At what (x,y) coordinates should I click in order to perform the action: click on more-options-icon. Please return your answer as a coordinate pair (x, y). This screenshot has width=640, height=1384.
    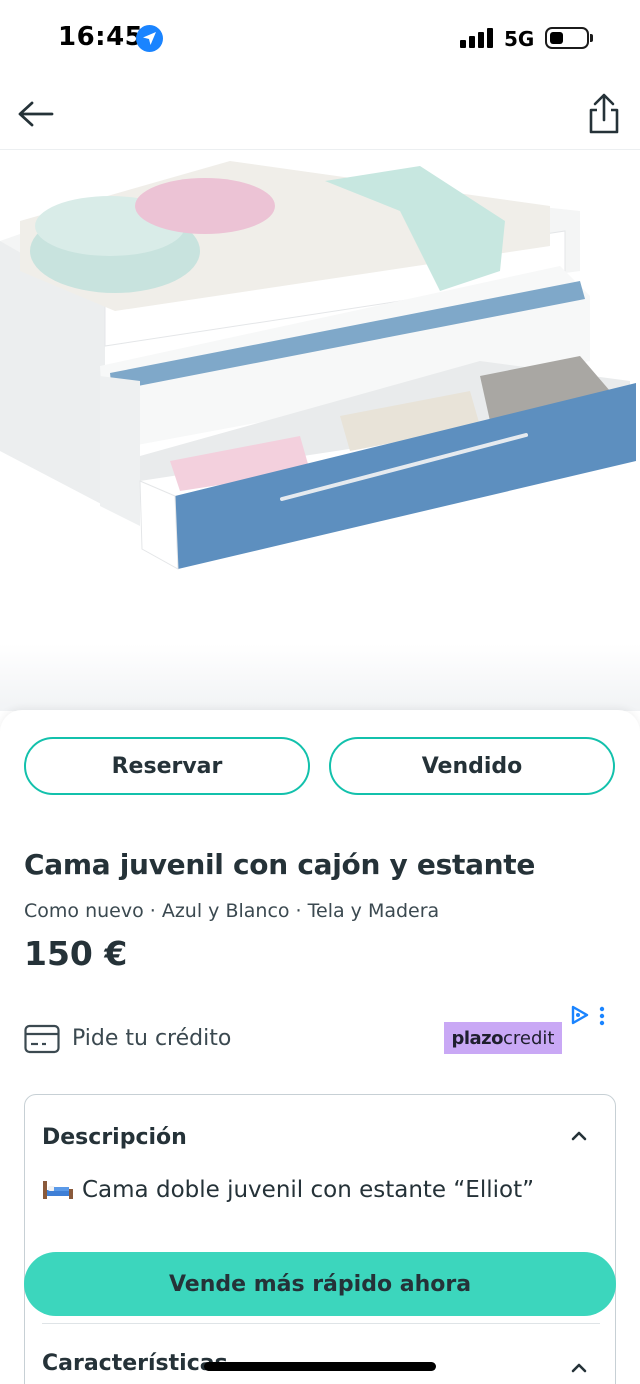
    Looking at the image, I should click on (602, 1016).